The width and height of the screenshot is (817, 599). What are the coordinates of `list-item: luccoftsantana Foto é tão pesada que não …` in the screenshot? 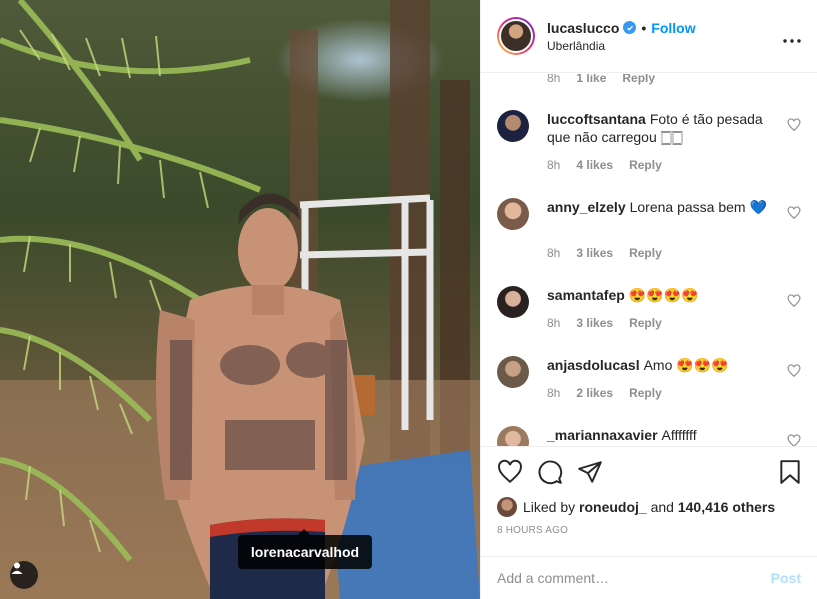 It's located at (649, 145).